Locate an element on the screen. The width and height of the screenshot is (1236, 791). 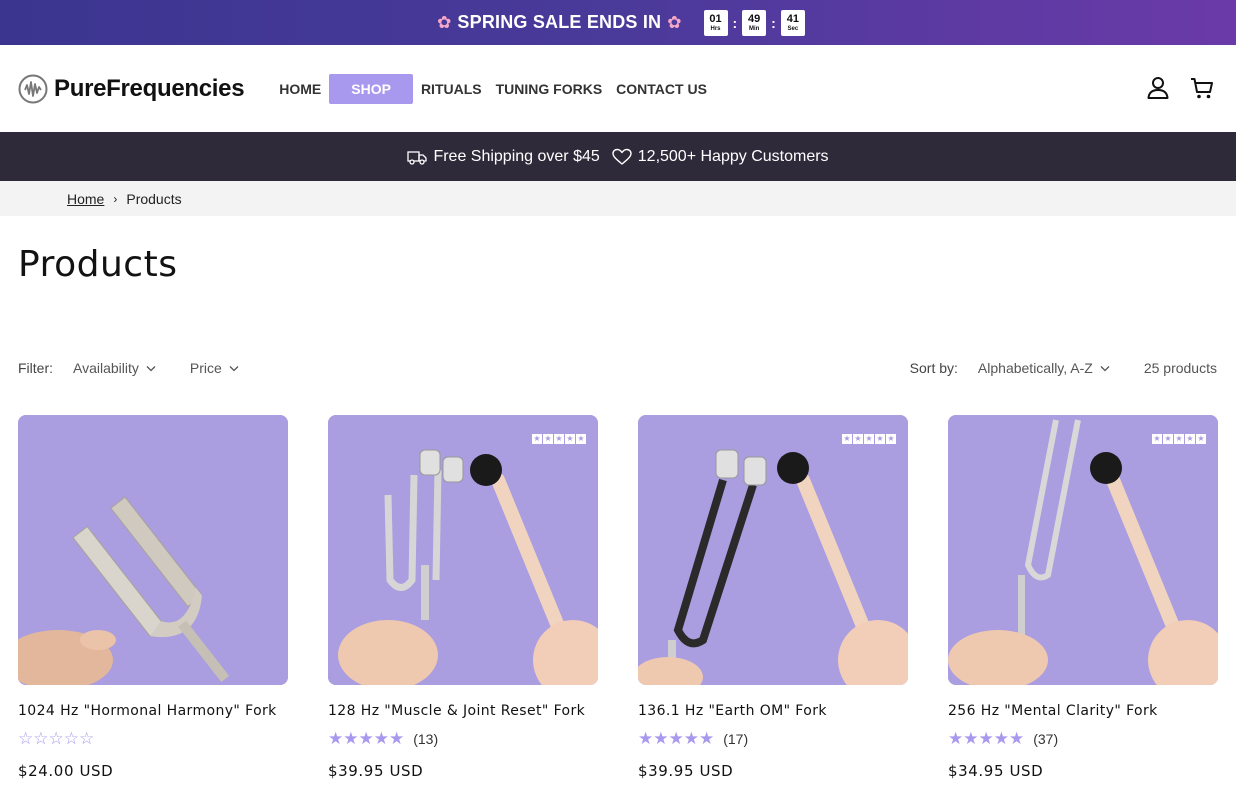
free-shipping-item: Free Shipping over $45 is located at coordinates (503, 156).